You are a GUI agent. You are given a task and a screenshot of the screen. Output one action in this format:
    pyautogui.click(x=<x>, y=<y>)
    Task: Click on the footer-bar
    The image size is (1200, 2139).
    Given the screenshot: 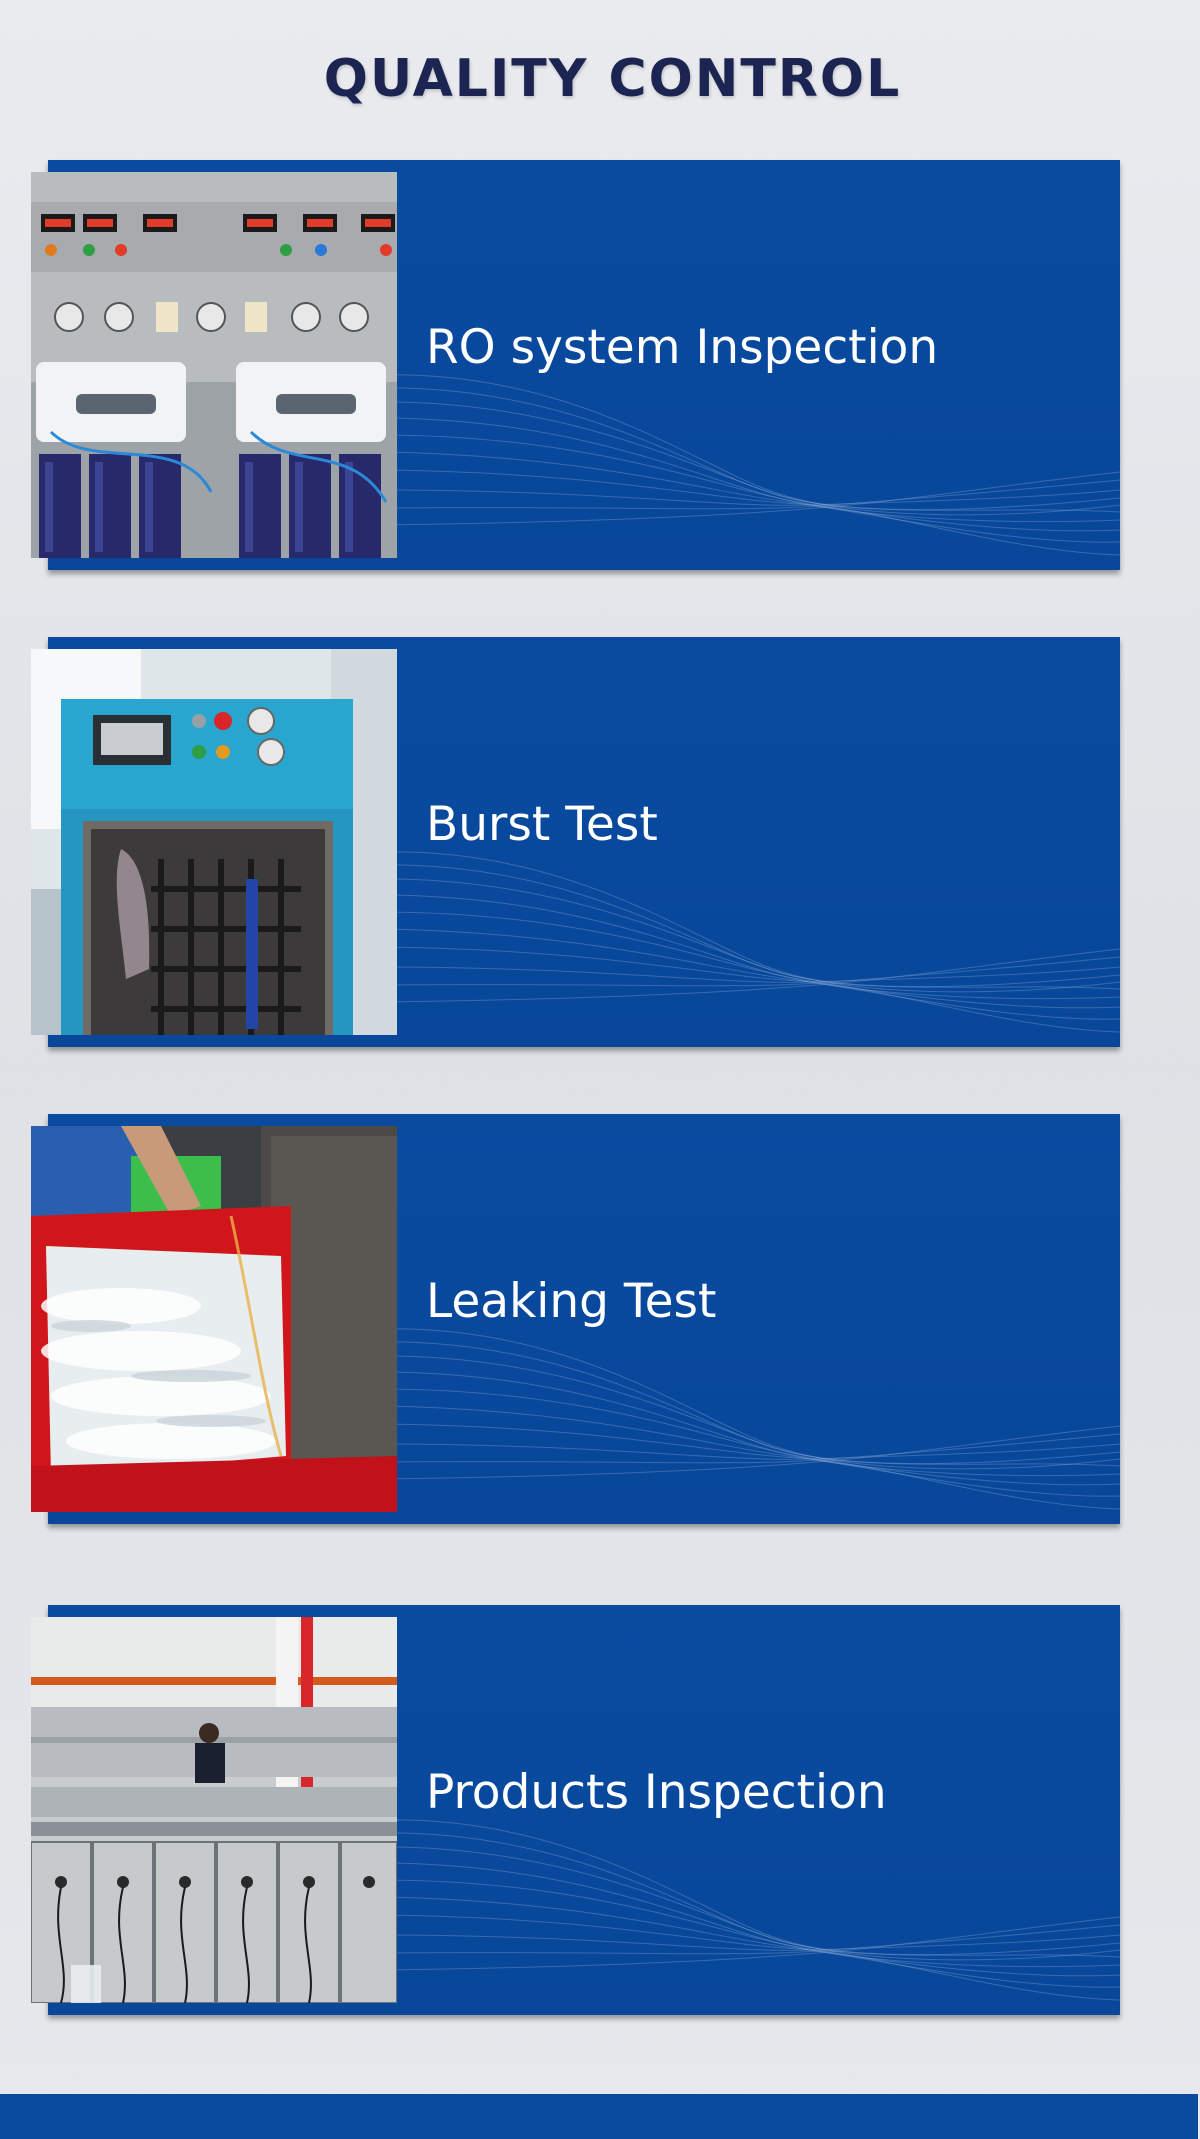 What is the action you would take?
    pyautogui.click(x=599, y=2116)
    